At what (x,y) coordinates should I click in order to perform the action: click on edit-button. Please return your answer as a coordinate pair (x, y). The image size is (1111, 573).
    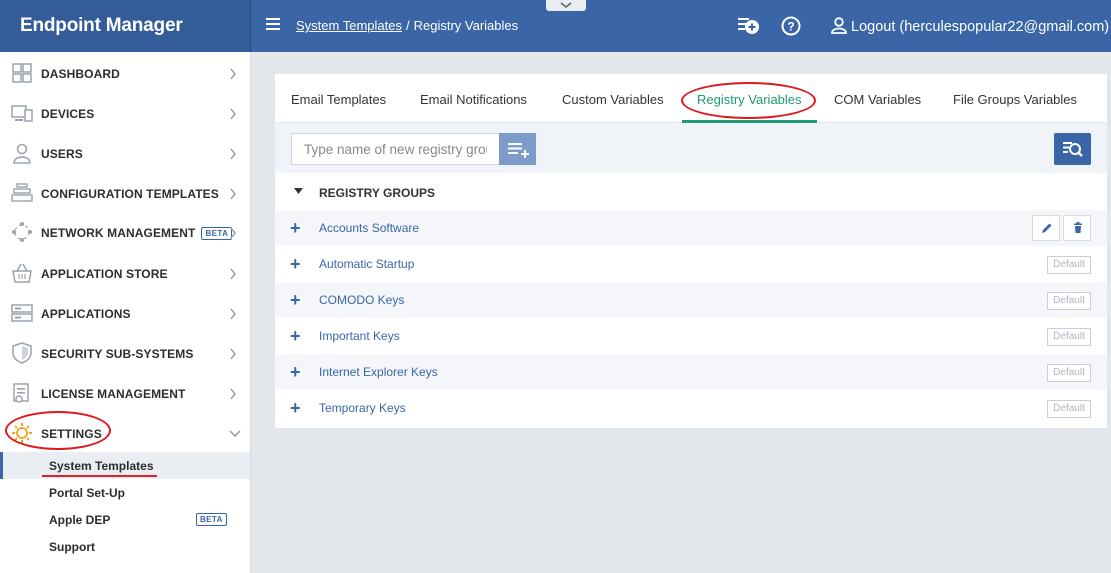
    Looking at the image, I should click on (1046, 228).